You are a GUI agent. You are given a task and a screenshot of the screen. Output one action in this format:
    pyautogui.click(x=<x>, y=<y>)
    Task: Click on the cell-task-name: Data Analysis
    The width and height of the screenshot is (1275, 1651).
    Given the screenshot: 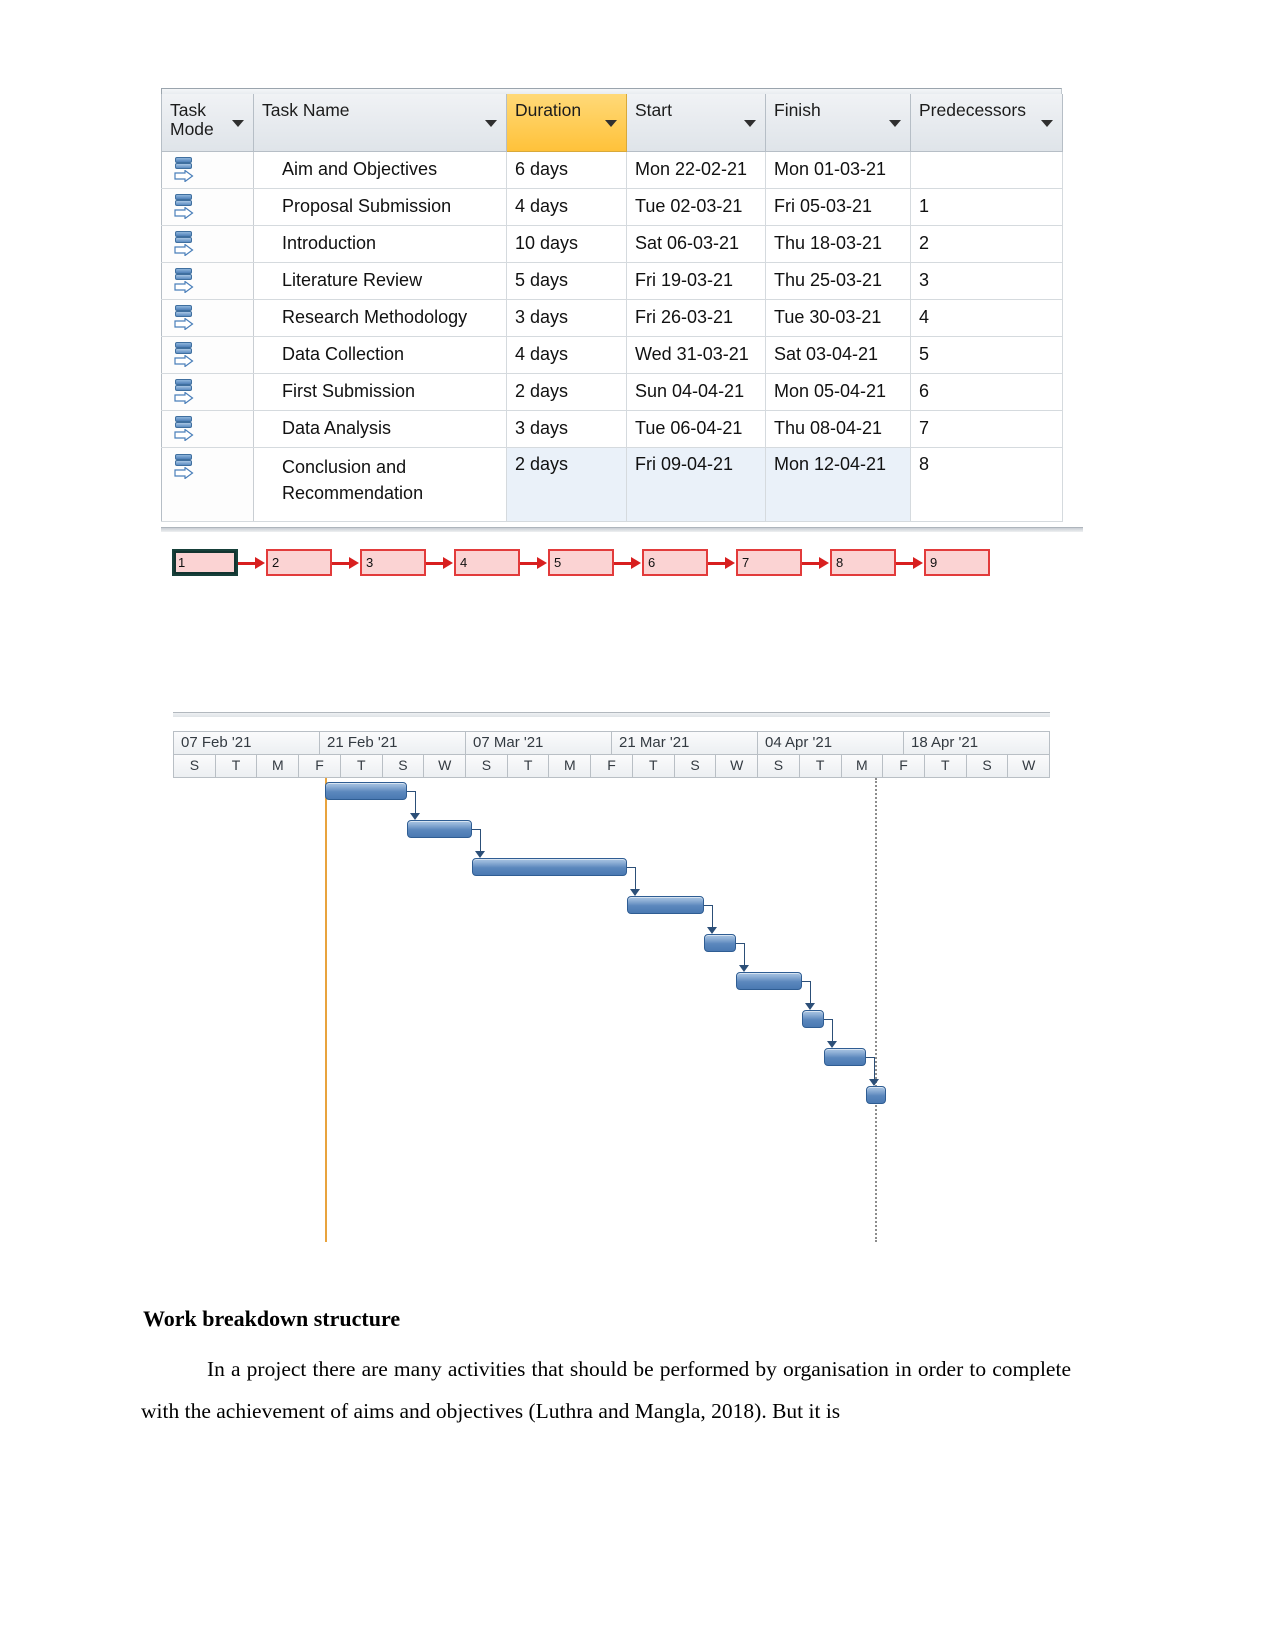 What is the action you would take?
    pyautogui.click(x=380, y=428)
    